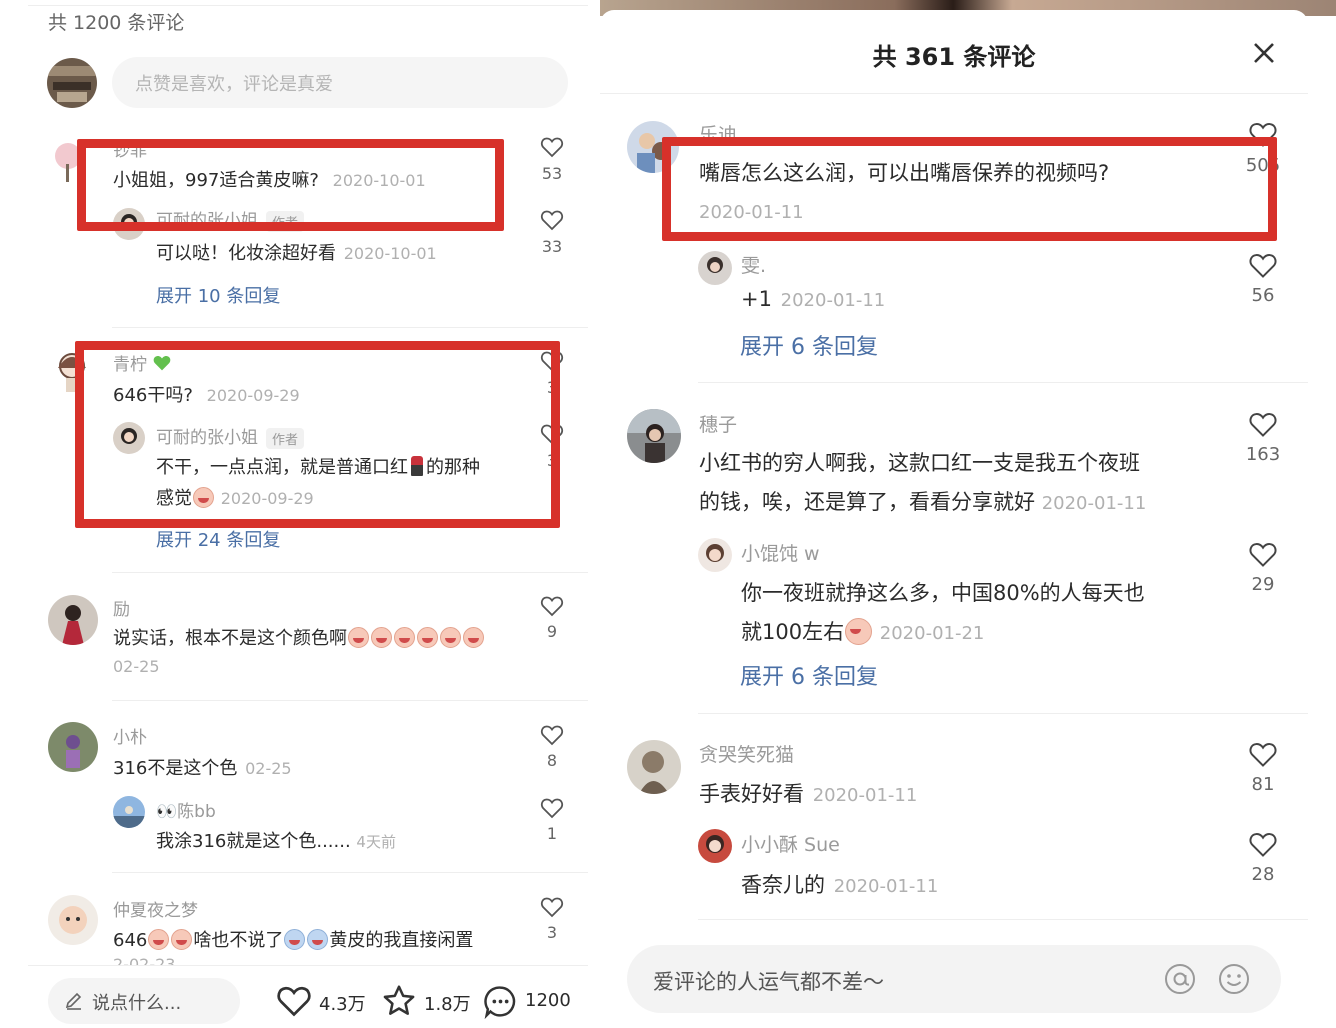 The height and width of the screenshot is (1028, 1336). What do you see at coordinates (121, 607) in the screenshot?
I see `comment-author: 励` at bounding box center [121, 607].